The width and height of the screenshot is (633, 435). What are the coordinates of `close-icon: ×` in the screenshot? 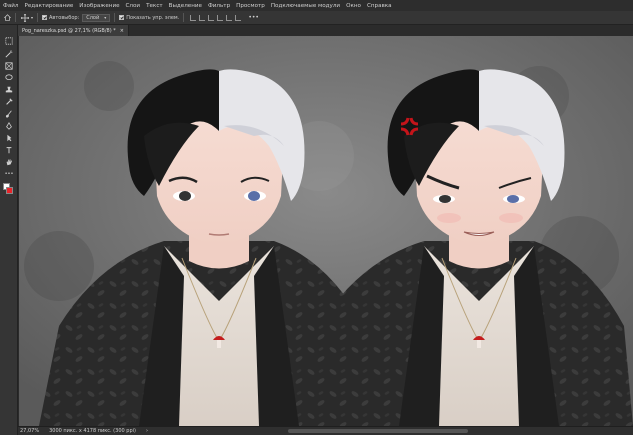 It's located at (122, 31).